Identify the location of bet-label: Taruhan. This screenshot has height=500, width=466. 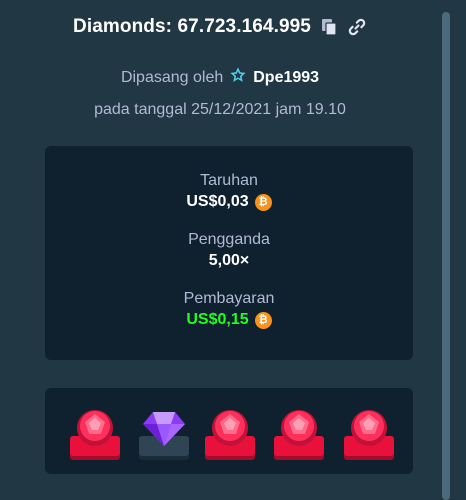
(229, 180).